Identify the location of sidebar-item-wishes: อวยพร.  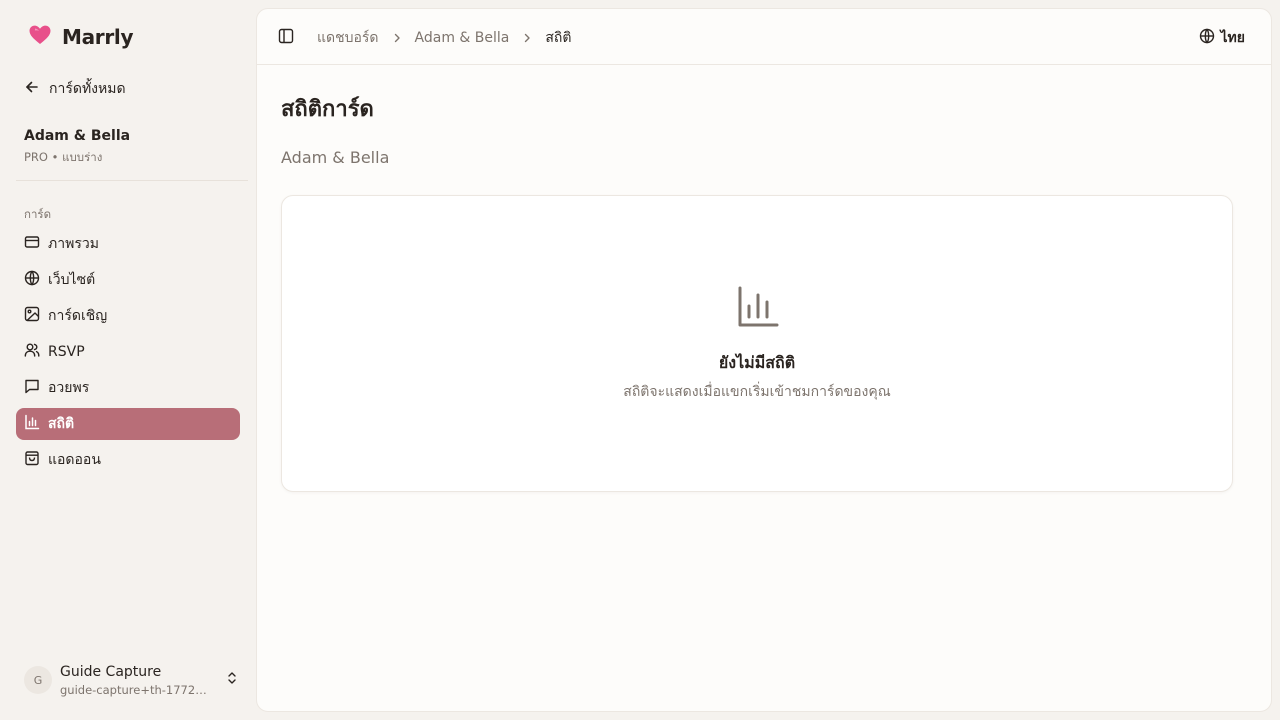
(128, 388).